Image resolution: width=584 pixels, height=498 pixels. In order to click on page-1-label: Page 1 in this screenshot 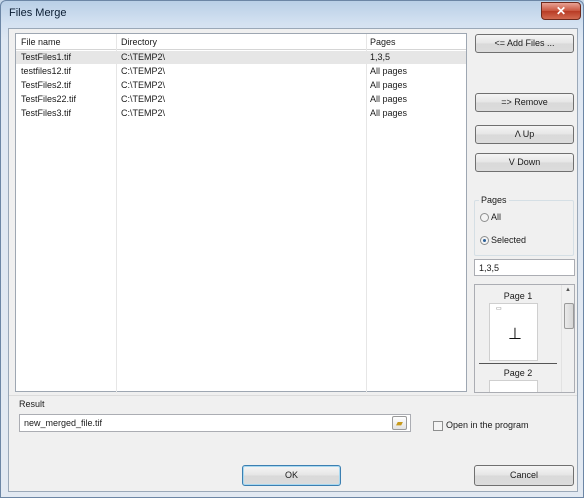, I will do `click(518, 296)`.